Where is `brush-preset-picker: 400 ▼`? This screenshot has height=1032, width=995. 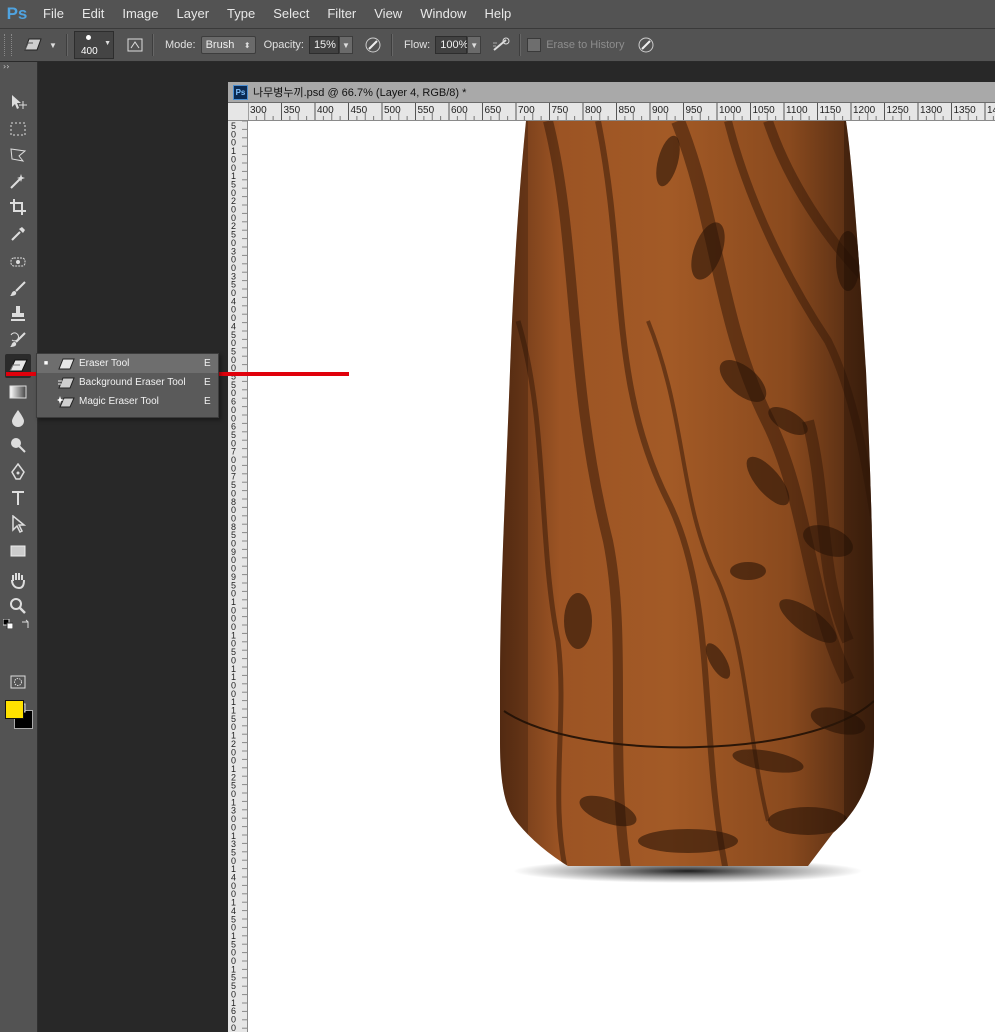 brush-preset-picker: 400 ▼ is located at coordinates (94, 45).